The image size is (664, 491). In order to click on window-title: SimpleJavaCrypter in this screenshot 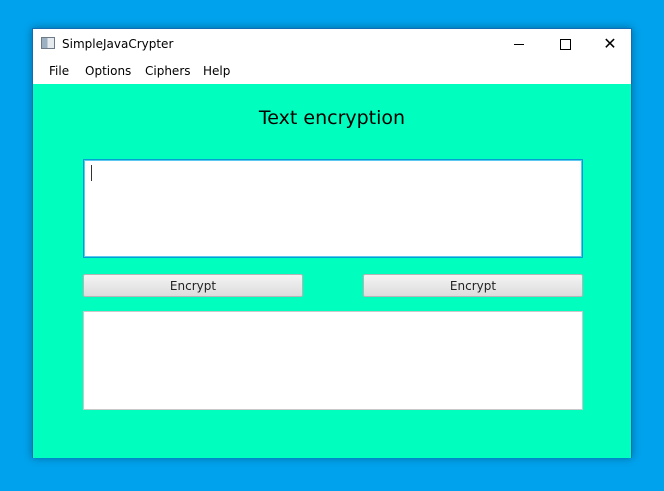, I will do `click(118, 44)`.